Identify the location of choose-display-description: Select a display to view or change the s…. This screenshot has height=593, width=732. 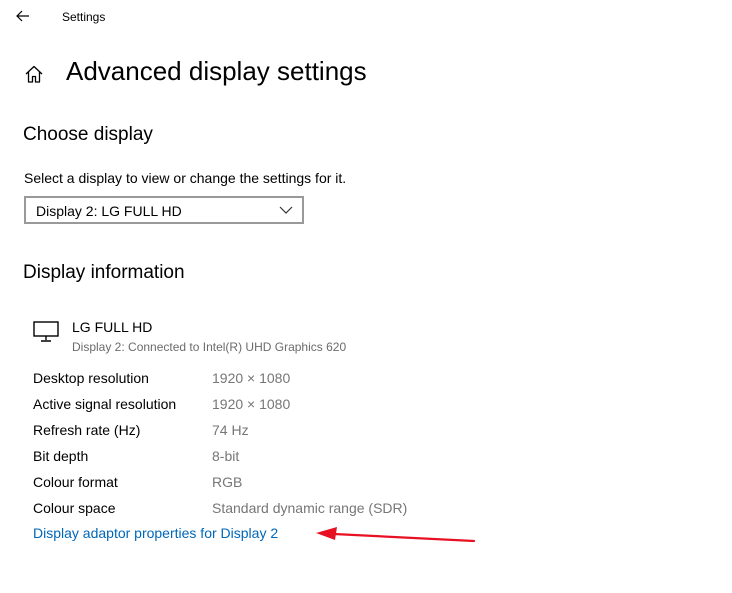
(185, 178).